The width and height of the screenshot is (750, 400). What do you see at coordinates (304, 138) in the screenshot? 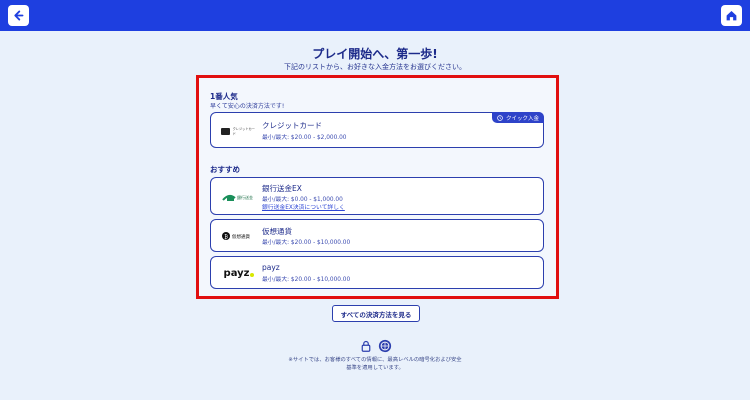
I see `method-limits: 最小/最大: $20.00 - $2,000.00` at bounding box center [304, 138].